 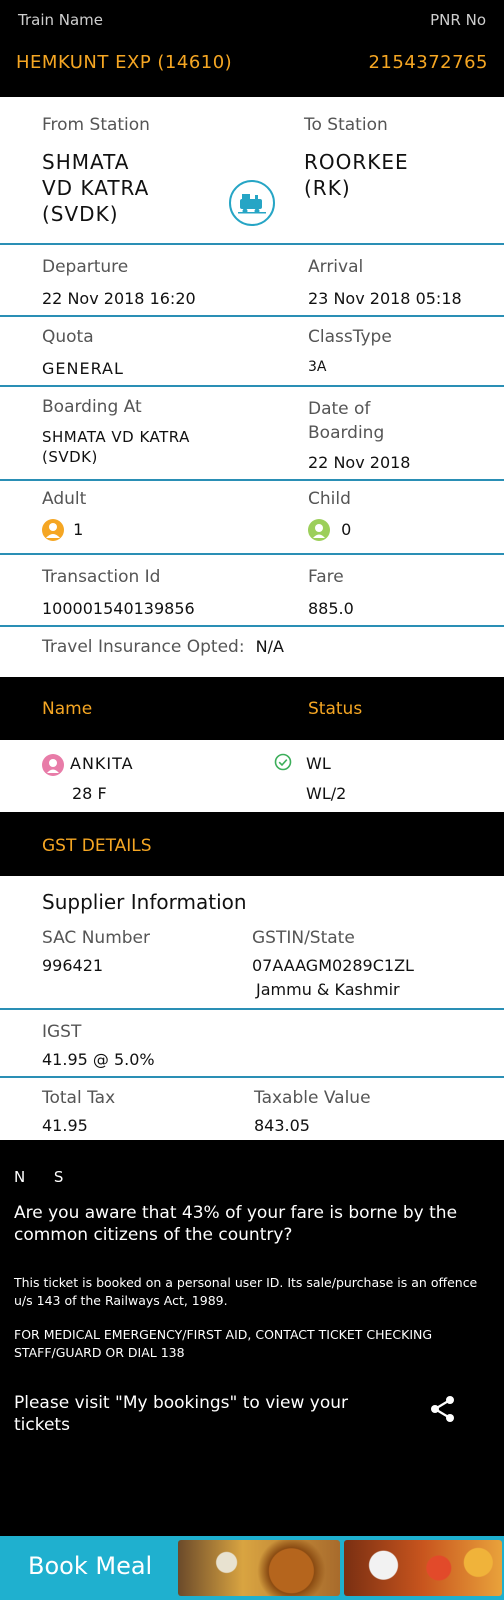 I want to click on share-icon, so click(x=443, y=1411).